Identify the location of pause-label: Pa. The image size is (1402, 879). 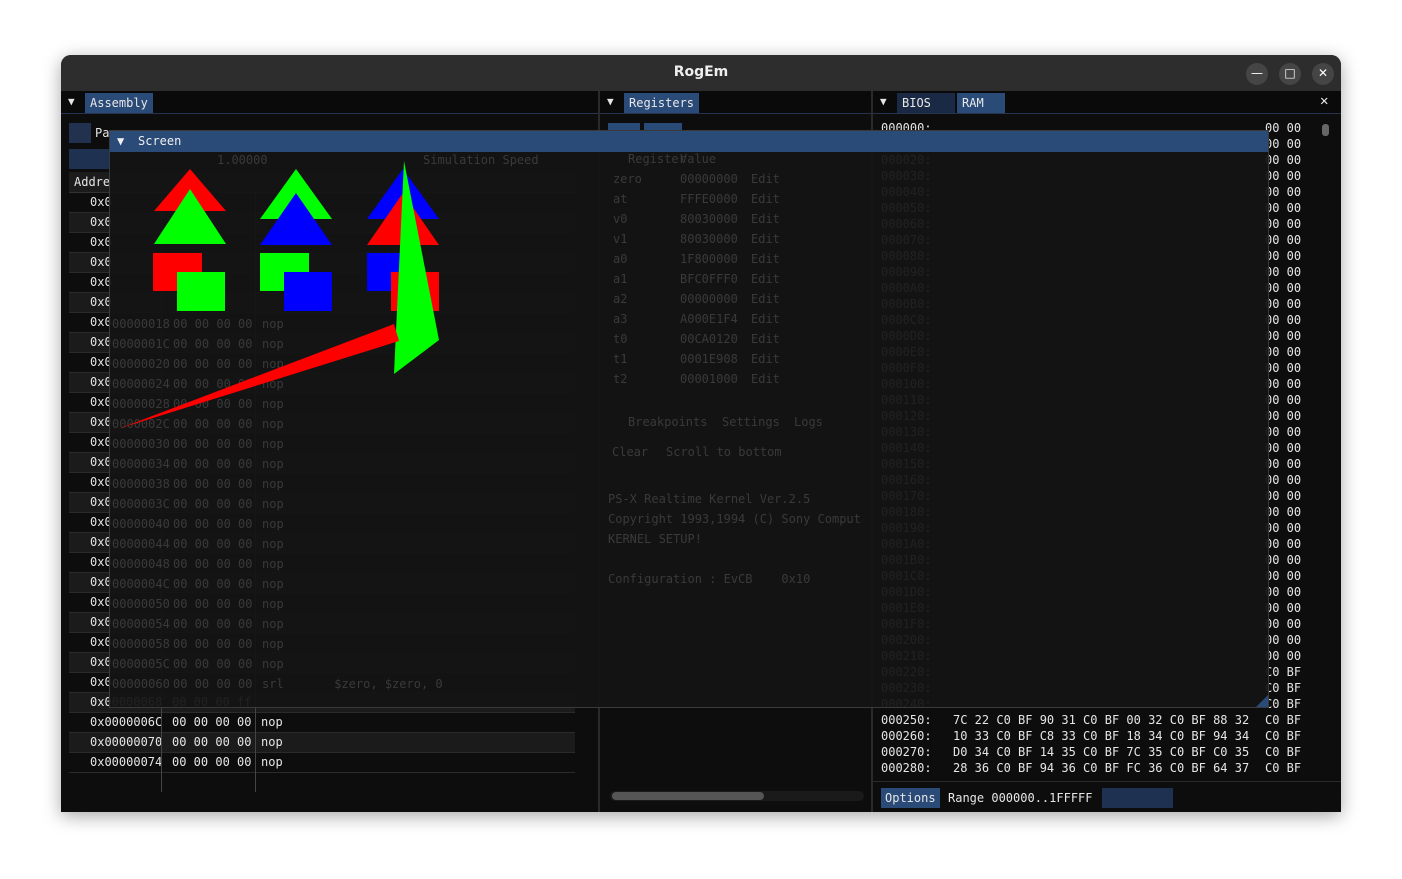
(102, 133).